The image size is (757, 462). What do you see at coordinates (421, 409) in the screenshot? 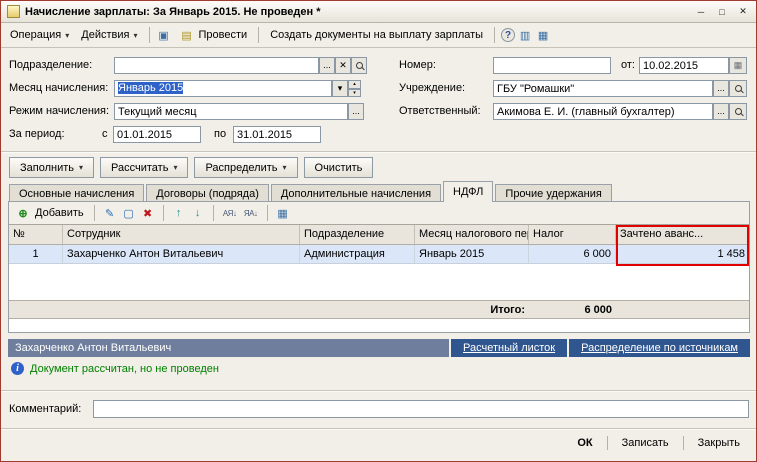
I see `comment-field` at bounding box center [421, 409].